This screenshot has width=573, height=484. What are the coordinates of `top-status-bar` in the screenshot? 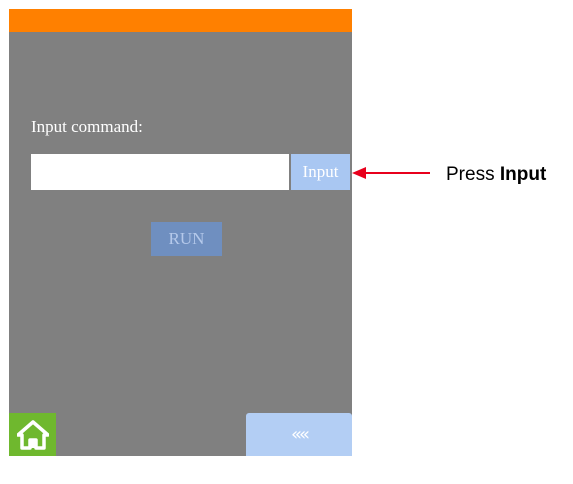 It's located at (180, 20).